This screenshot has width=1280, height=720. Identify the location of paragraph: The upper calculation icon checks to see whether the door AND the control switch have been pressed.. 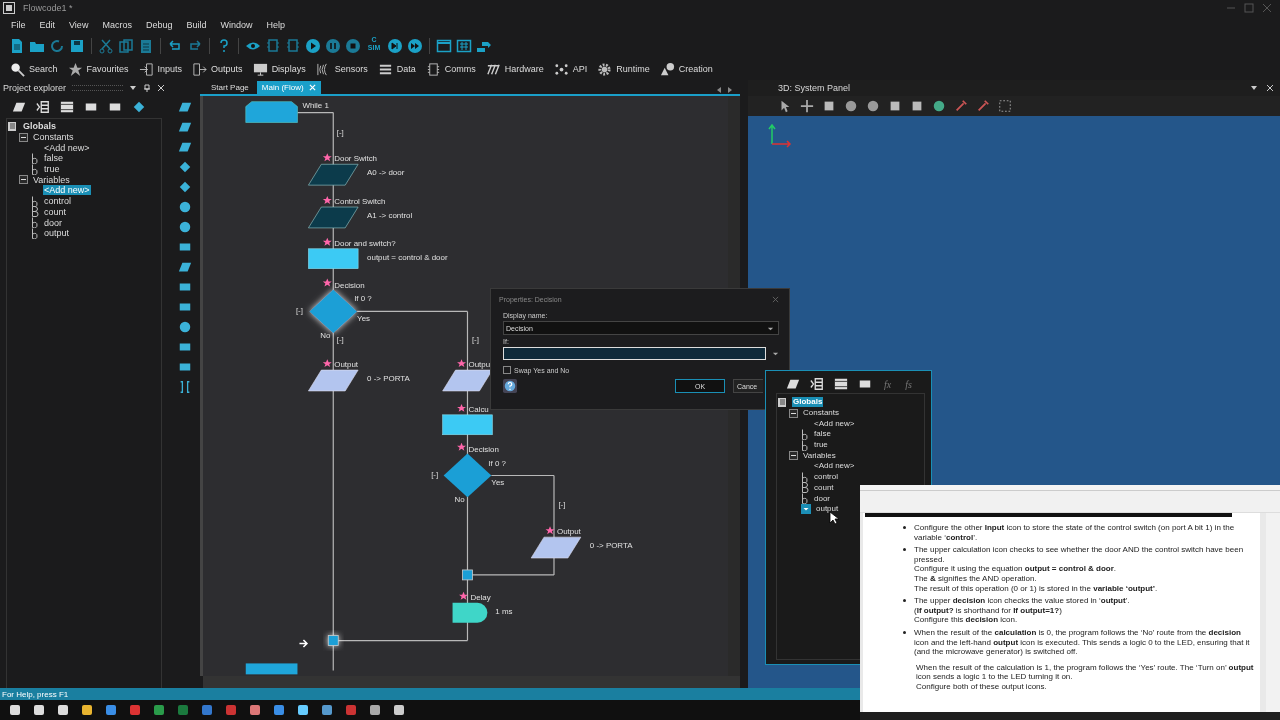
(1079, 555).